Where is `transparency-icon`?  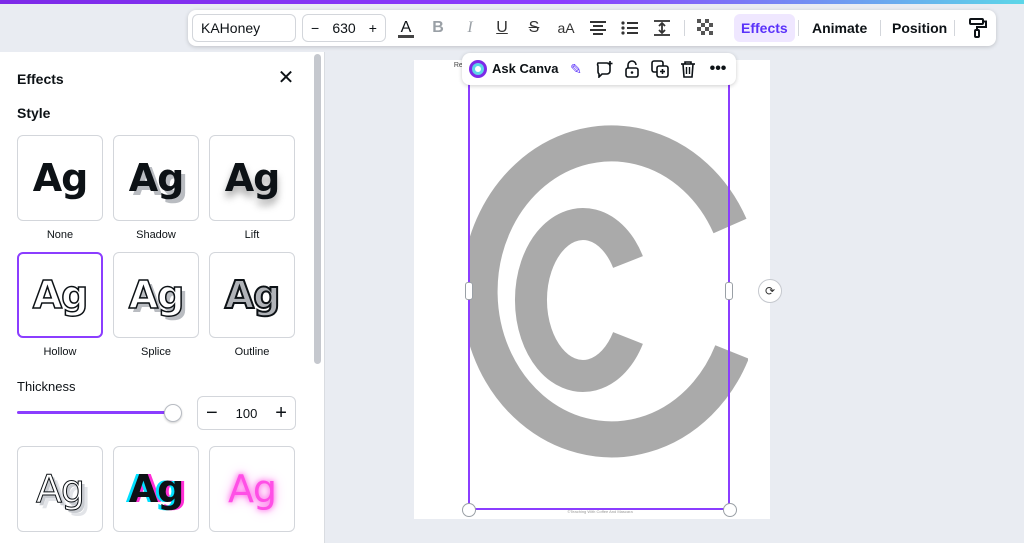
transparency-icon is located at coordinates (706, 28).